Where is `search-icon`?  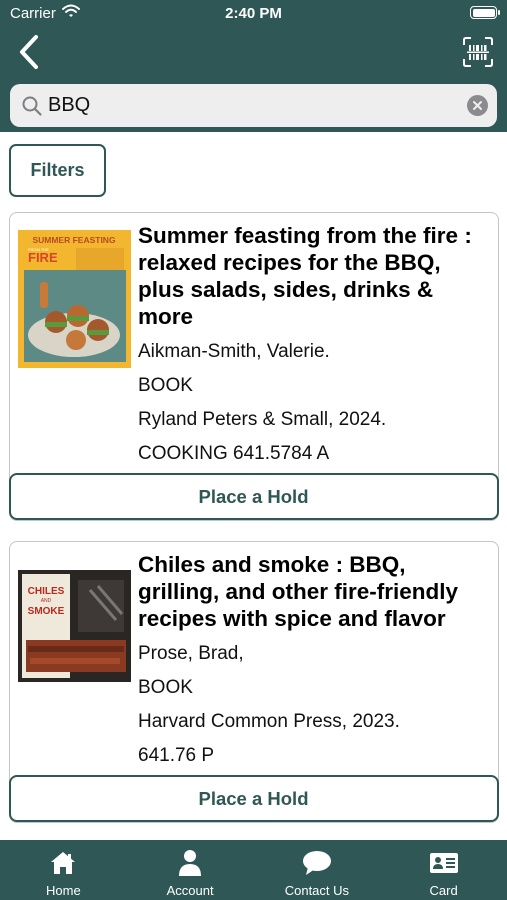 search-icon is located at coordinates (32, 106).